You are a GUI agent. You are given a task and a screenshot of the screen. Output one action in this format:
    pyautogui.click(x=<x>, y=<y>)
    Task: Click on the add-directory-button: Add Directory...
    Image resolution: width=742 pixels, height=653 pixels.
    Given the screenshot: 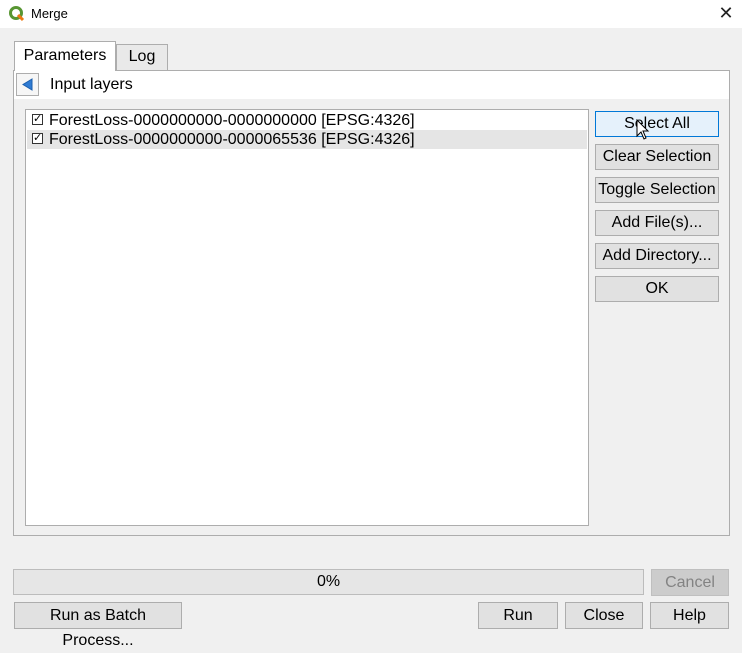 What is the action you would take?
    pyautogui.click(x=657, y=256)
    